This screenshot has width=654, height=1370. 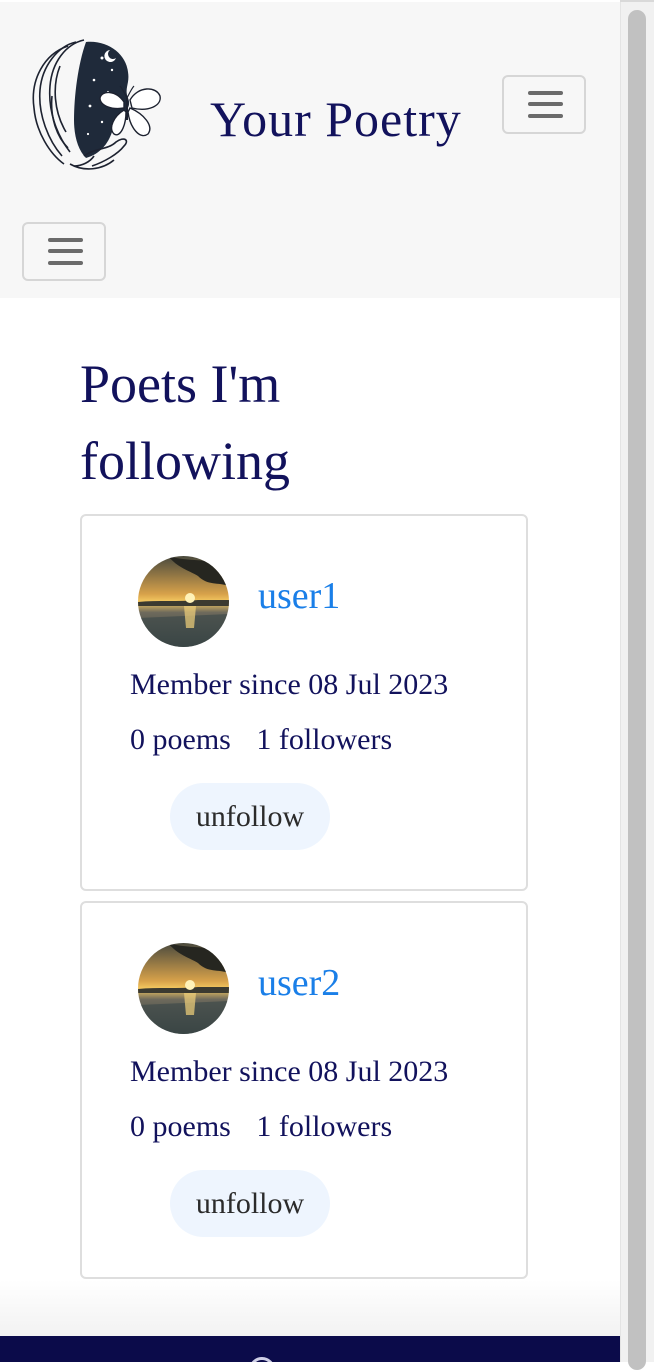 I want to click on scrollbar-thumb, so click(x=637, y=690).